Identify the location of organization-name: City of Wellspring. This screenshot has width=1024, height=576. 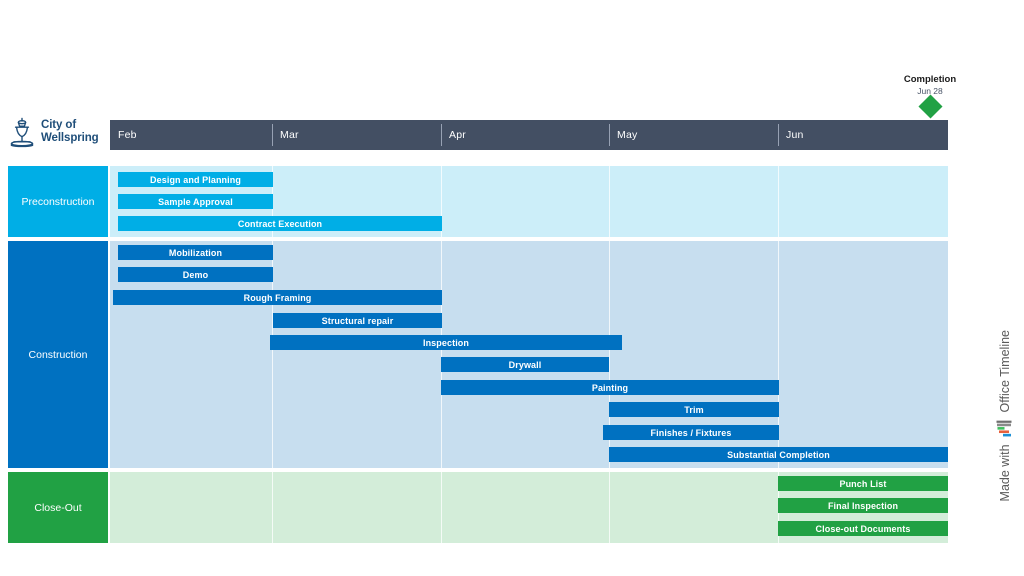
(70, 132).